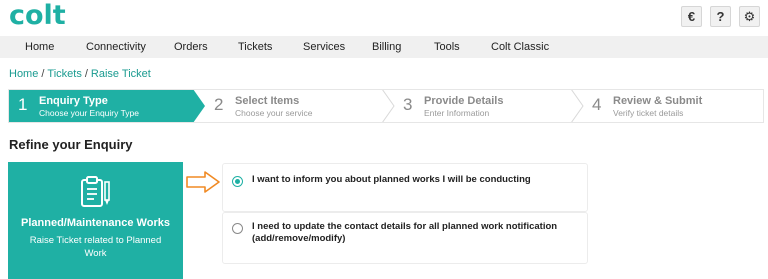  Describe the element at coordinates (95, 247) in the screenshot. I see `card-subtitle: Raise Ticket related to Planned Work` at that location.